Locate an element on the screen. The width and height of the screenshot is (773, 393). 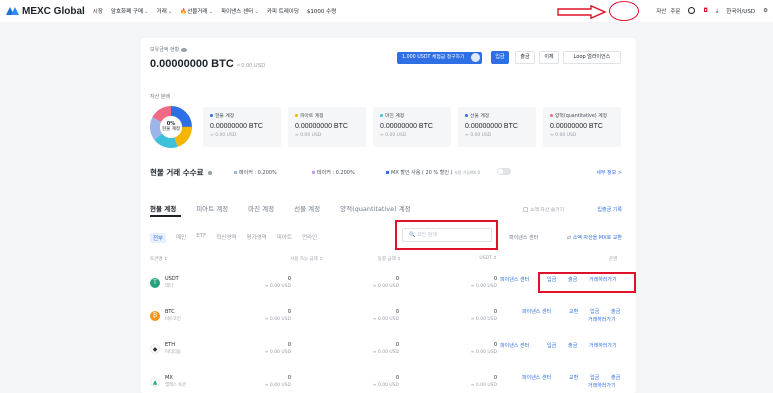
mexc-logo: MEXC Global is located at coordinates (45, 11).